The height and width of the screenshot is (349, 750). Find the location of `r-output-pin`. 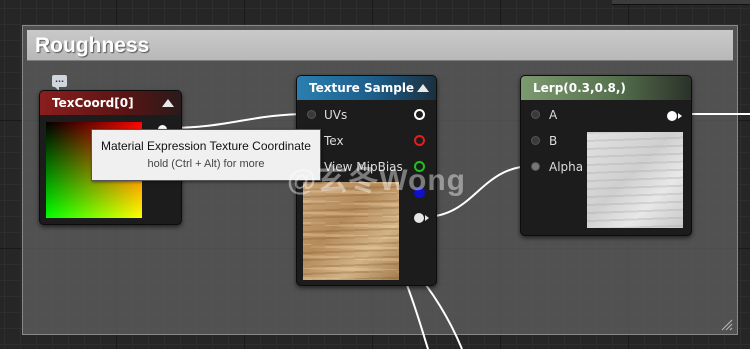

r-output-pin is located at coordinates (419, 140).